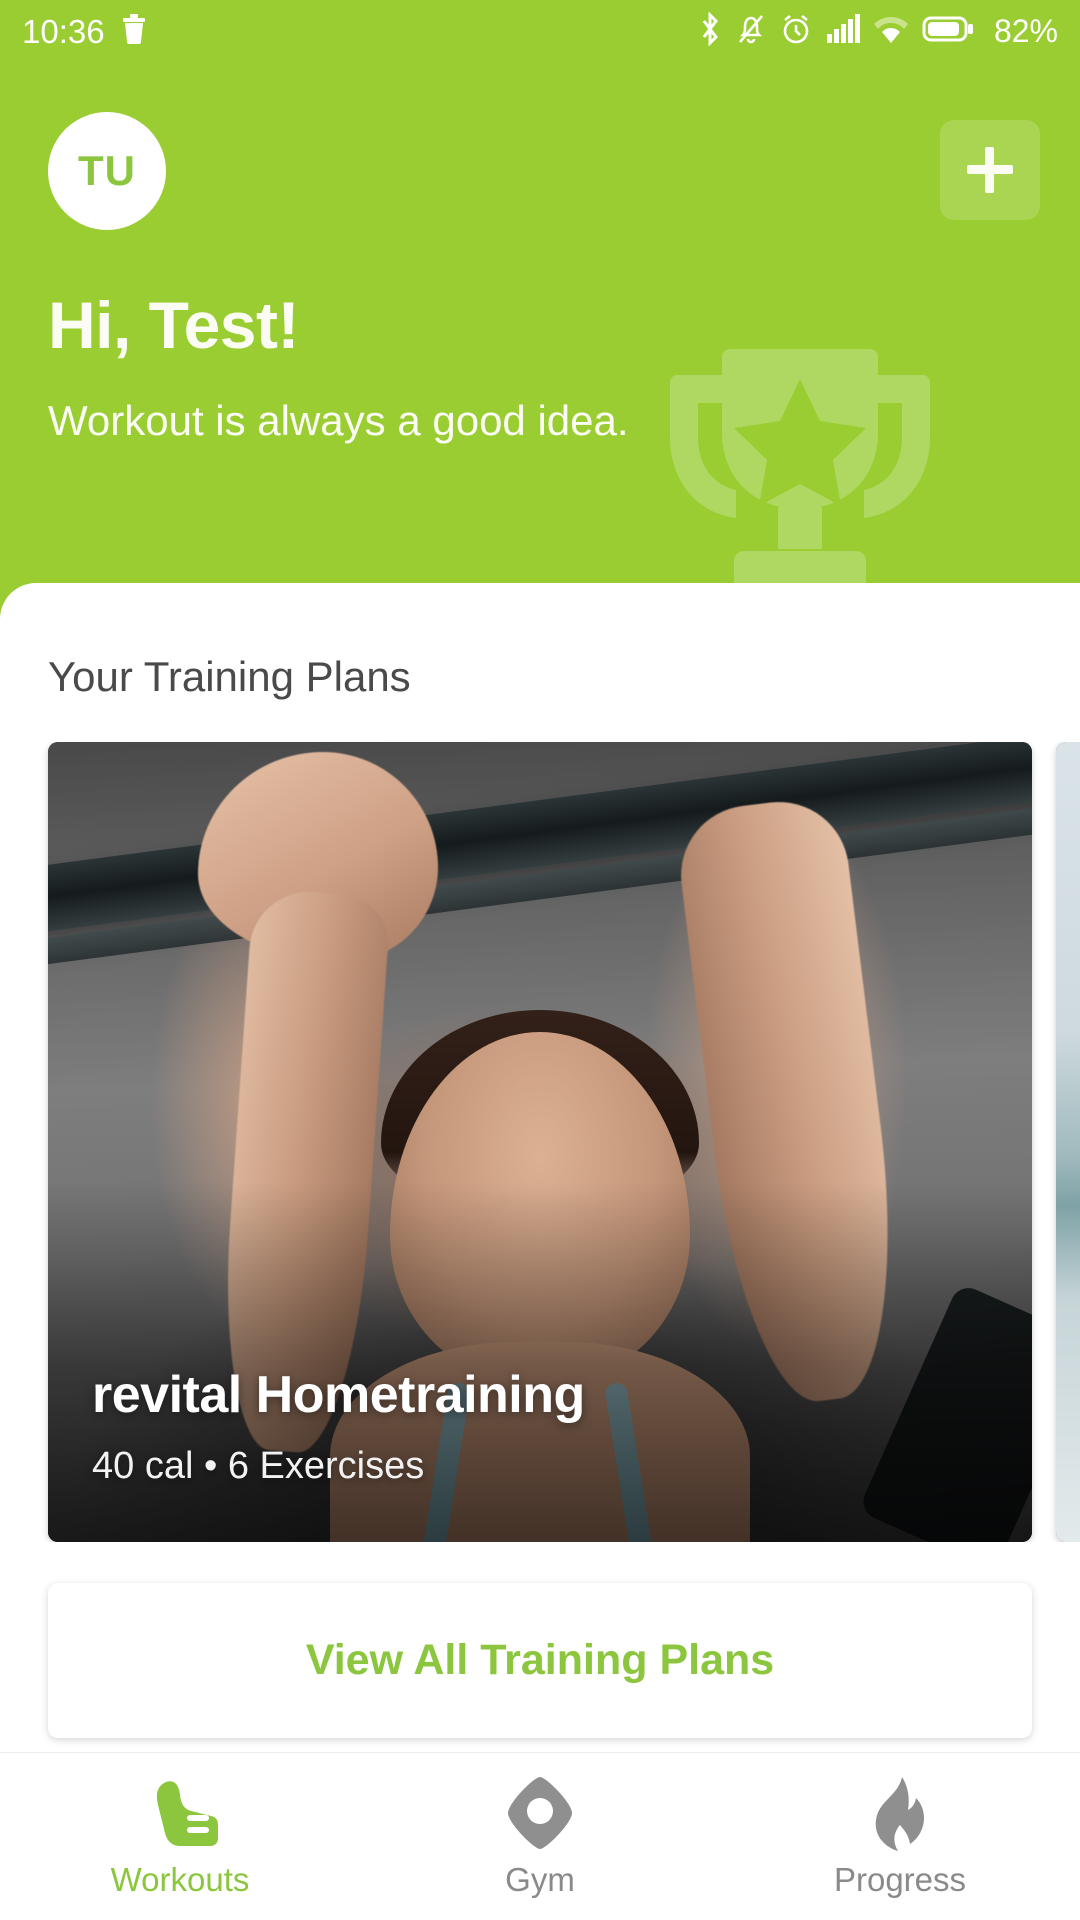  I want to click on training-plan-card-next, so click(1068, 1142).